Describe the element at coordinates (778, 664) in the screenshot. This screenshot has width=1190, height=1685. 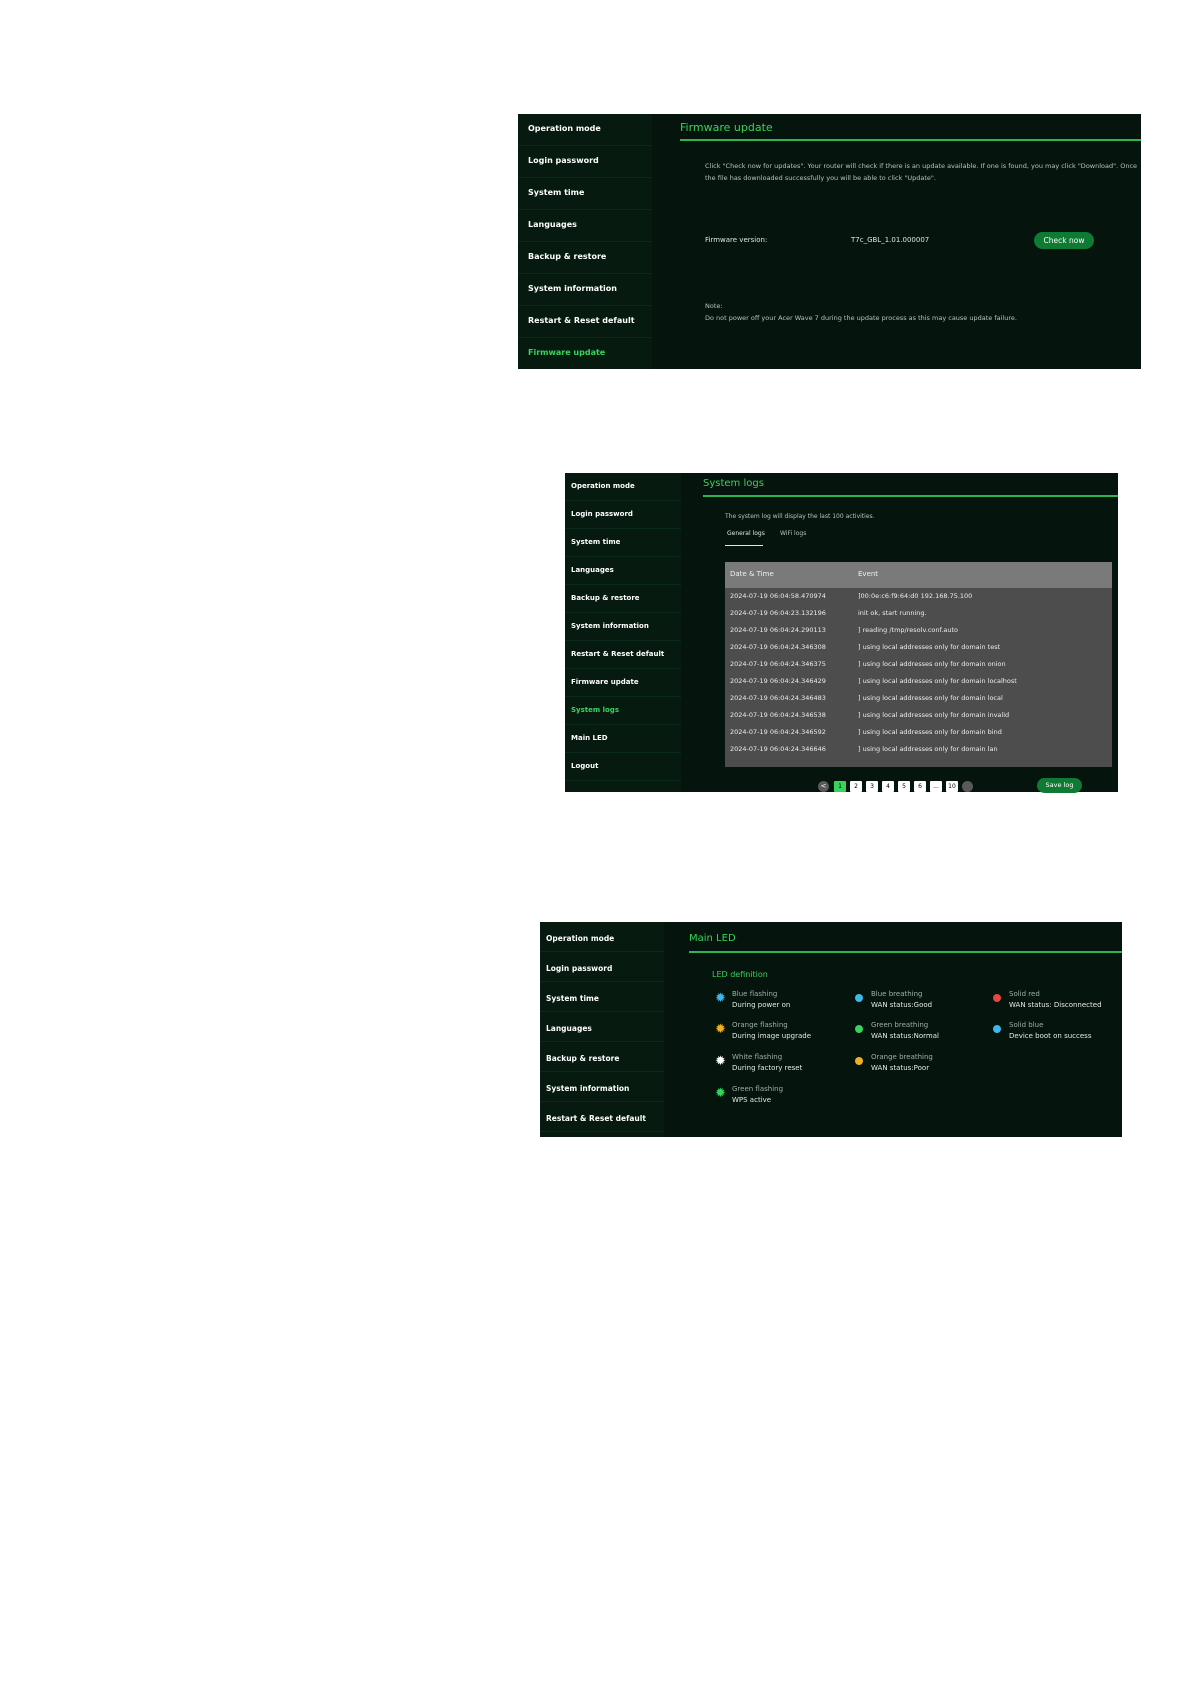
I see `cell-date: 2024-07-19 06:04:24.346375` at that location.